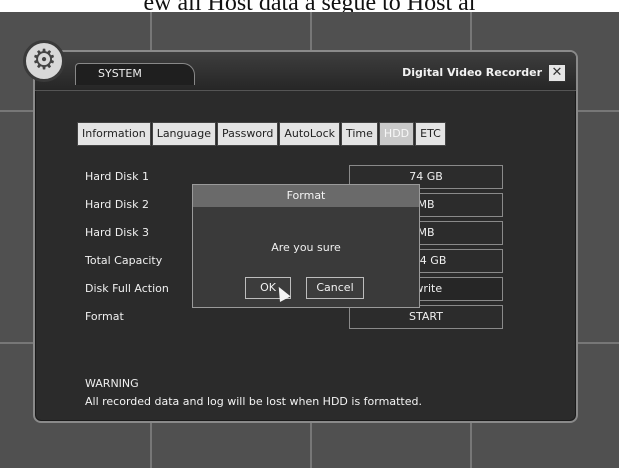 This screenshot has height=468, width=619. What do you see at coordinates (117, 232) in the screenshot?
I see `hard-disk-3-label: Hard Disk 3` at bounding box center [117, 232].